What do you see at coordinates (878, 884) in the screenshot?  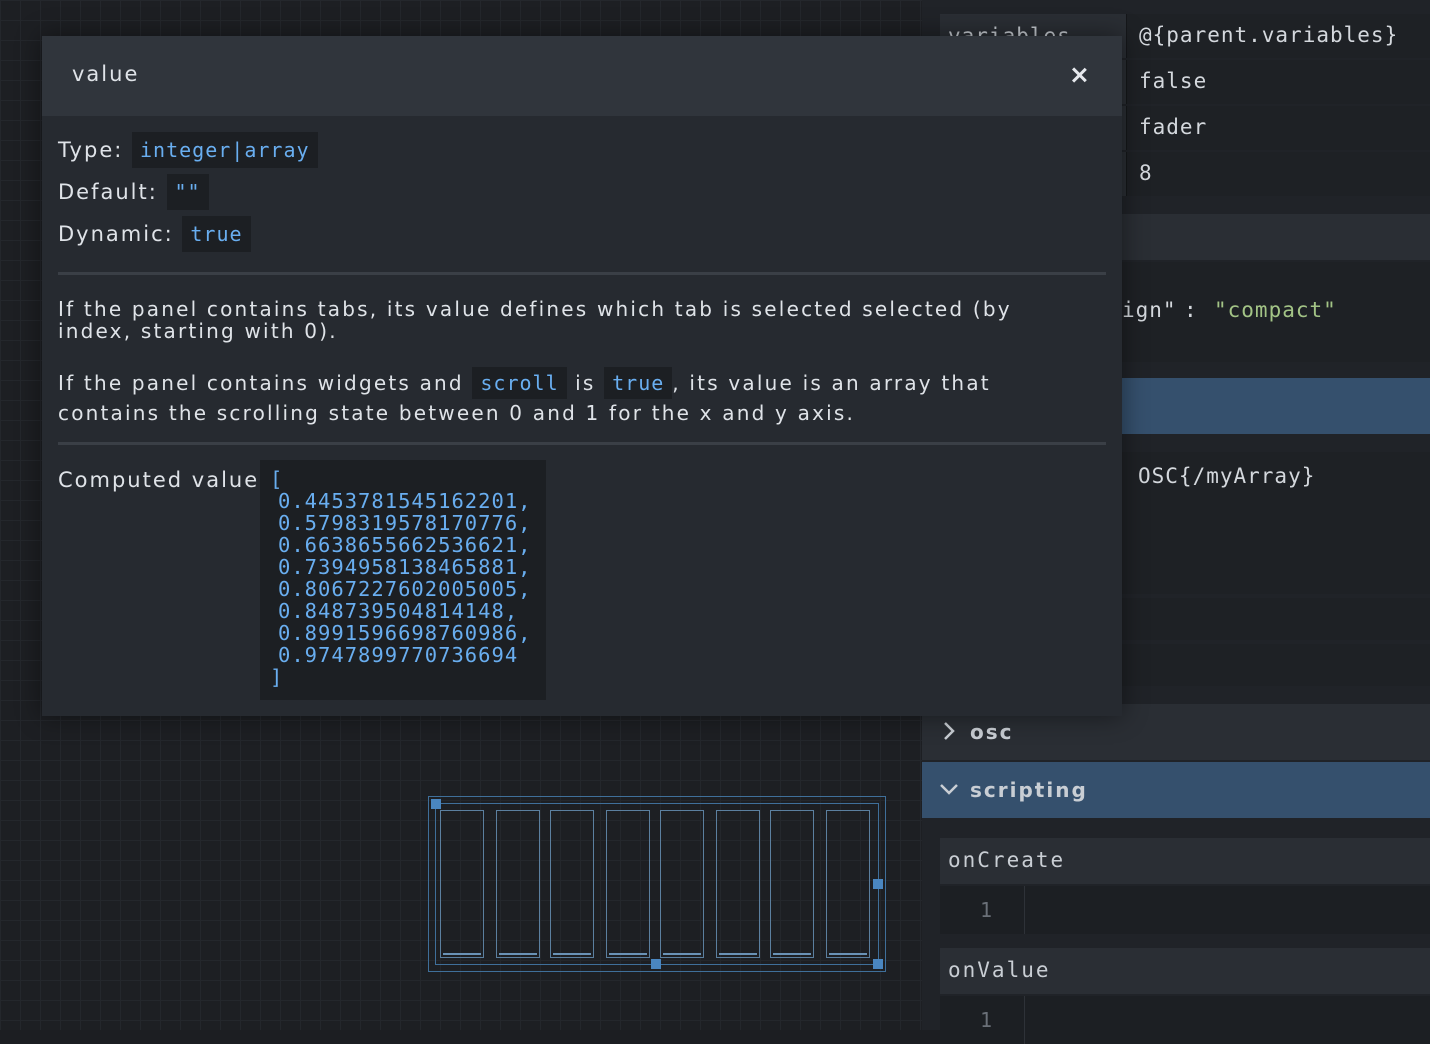 I see `resize-handle-right` at bounding box center [878, 884].